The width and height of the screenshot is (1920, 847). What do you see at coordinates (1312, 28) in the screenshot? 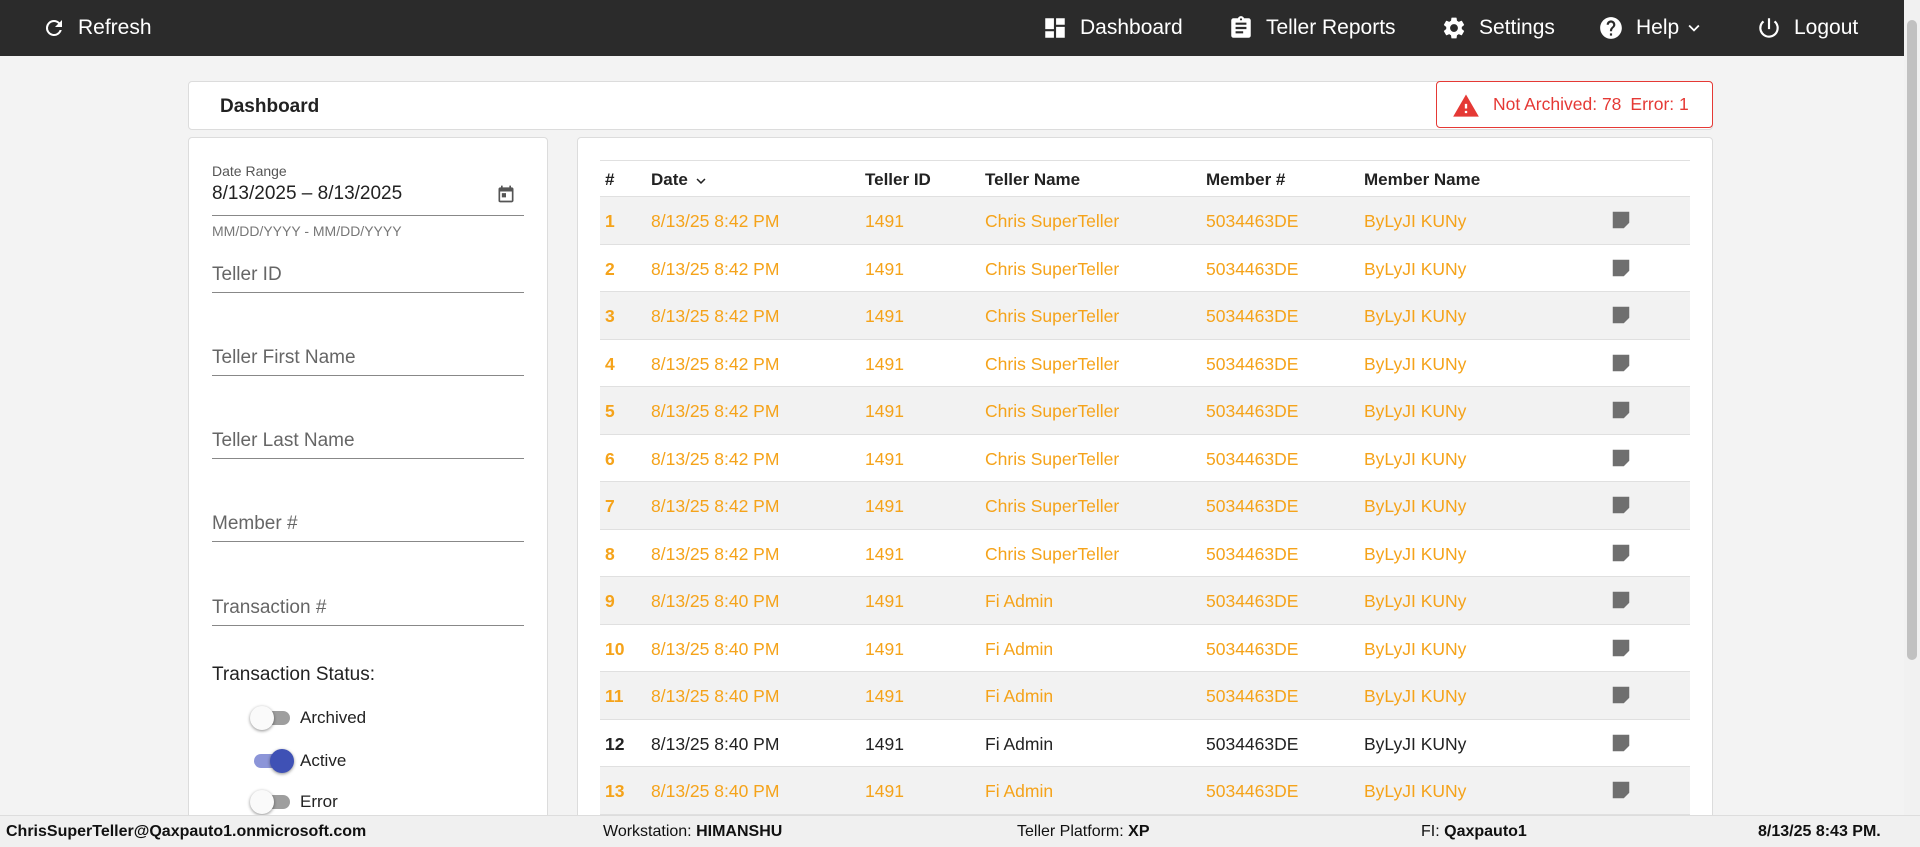
I see `nav-teller-reports: Teller Reports` at bounding box center [1312, 28].